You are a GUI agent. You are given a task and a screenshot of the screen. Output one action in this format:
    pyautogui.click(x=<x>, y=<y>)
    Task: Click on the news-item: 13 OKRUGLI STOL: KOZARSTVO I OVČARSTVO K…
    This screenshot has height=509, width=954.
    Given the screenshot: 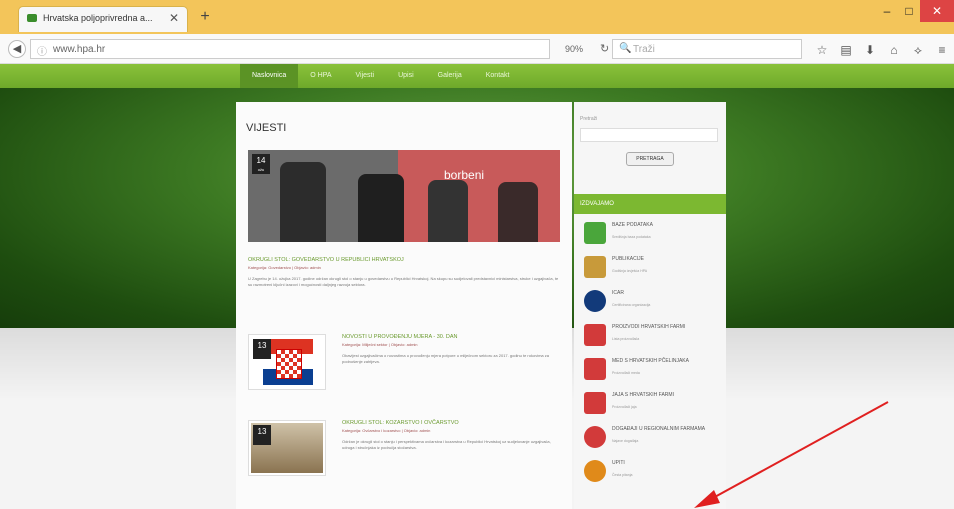 What is the action you would take?
    pyautogui.click(x=404, y=451)
    